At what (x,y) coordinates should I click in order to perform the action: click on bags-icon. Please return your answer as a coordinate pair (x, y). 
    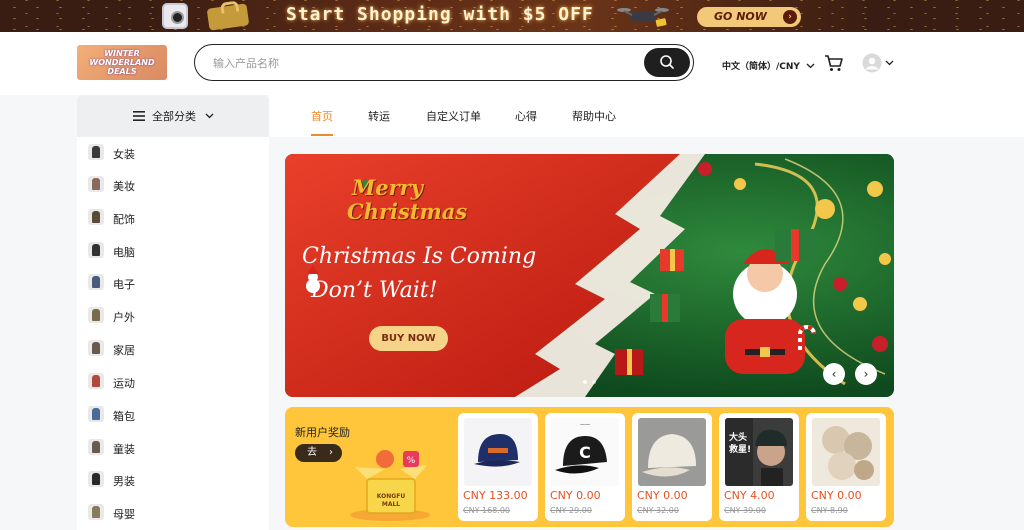
    Looking at the image, I should click on (96, 414).